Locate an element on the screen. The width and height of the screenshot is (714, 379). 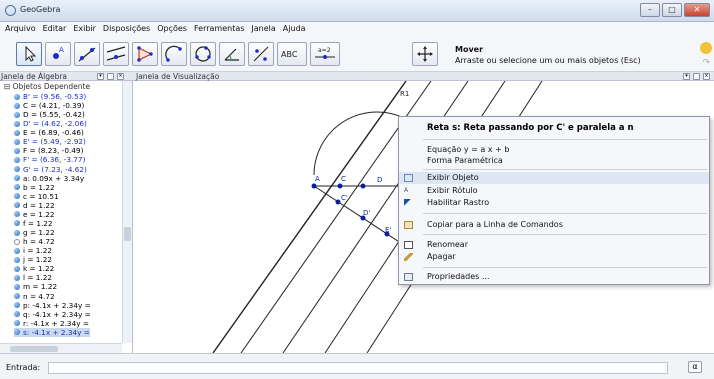
algebra-item: B' = (9.56, -0.53) is located at coordinates (50, 96).